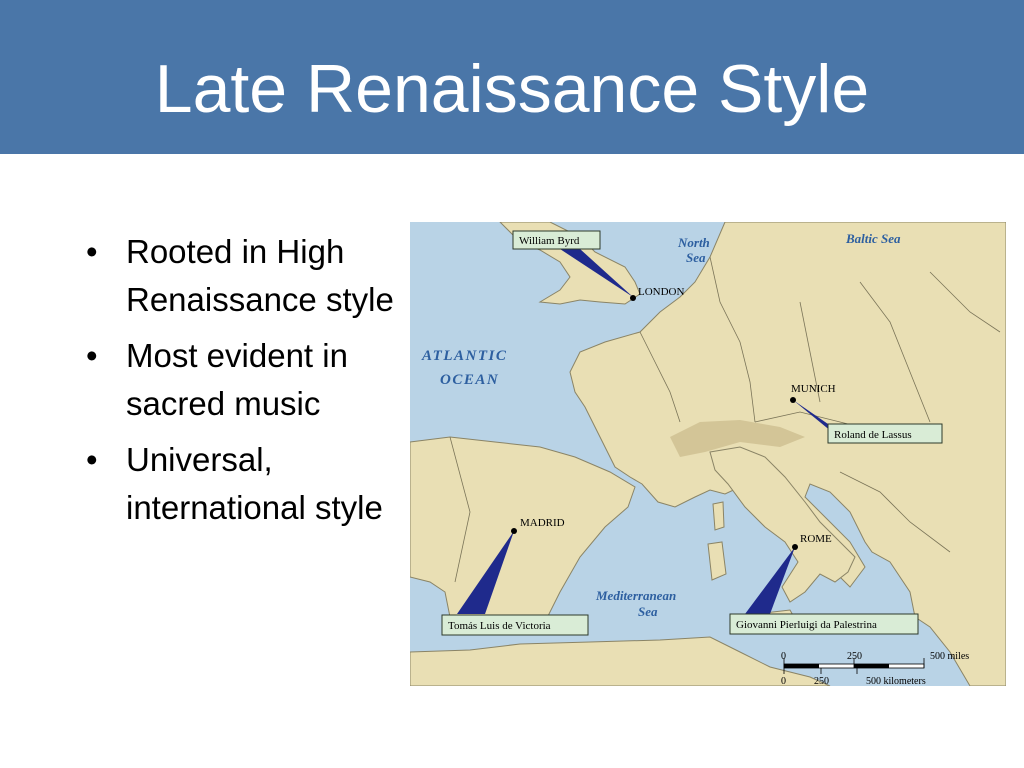 The image size is (1024, 768). Describe the element at coordinates (693, 242) in the screenshot. I see `north-sea-label: North` at that location.